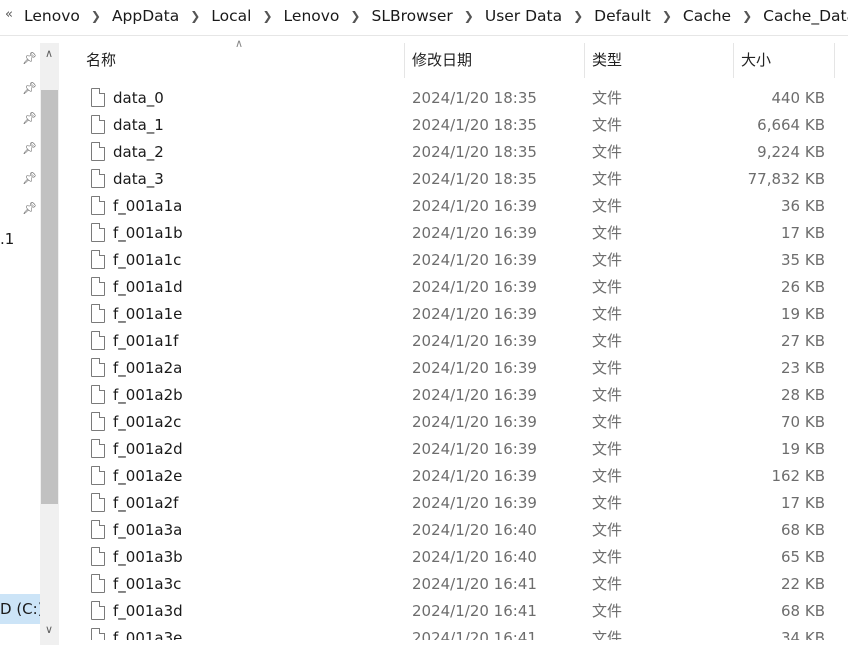 The image size is (848, 645). I want to click on file-row: f_001a1f 2024/1/20 16:39 文件 27 KB, so click(453, 341).